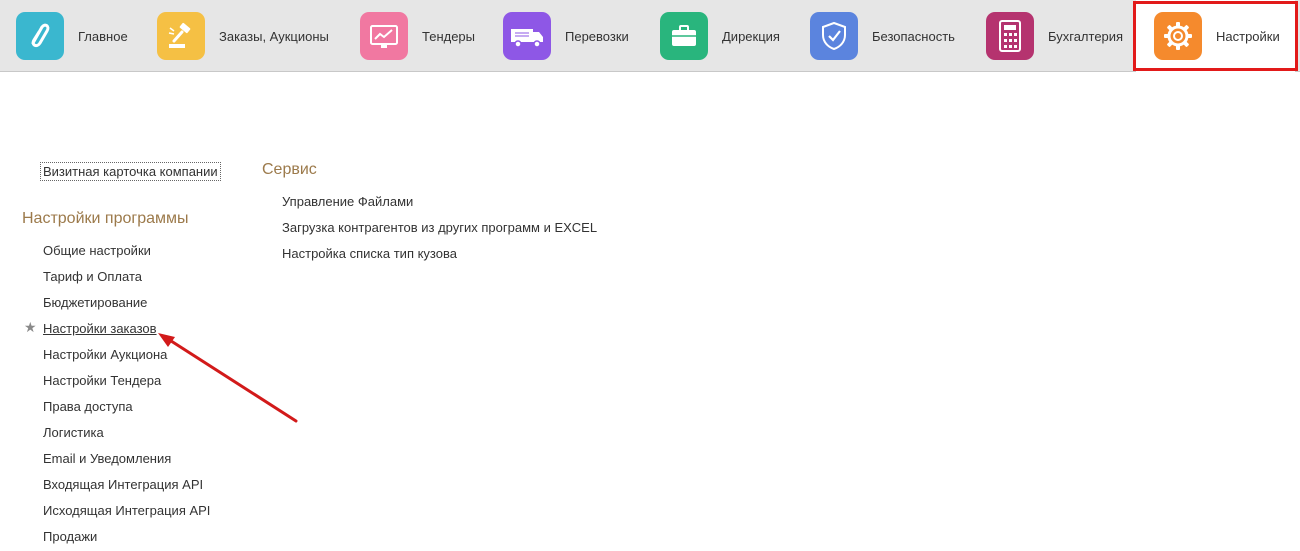  Describe the element at coordinates (30, 327) in the screenshot. I see `favorite-star-icon: ★` at that location.